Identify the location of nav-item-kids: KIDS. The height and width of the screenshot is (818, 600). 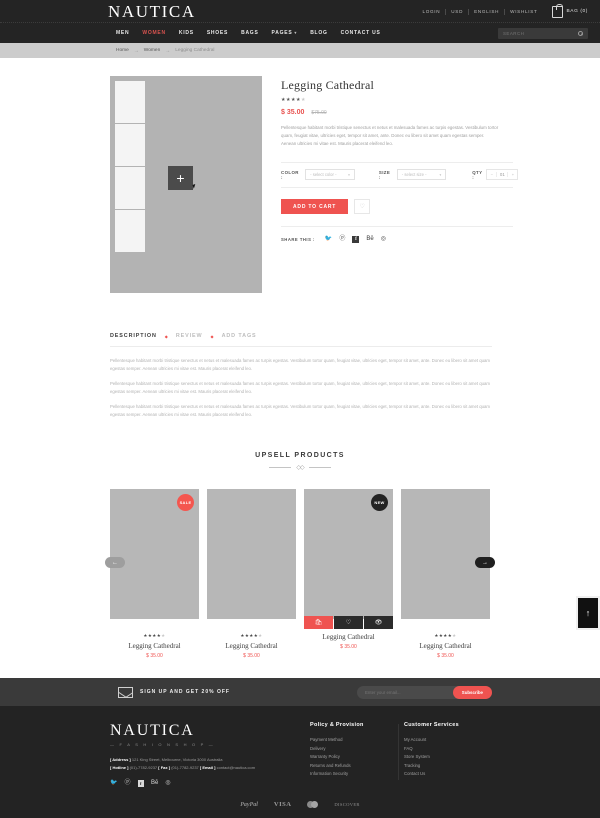
(186, 33).